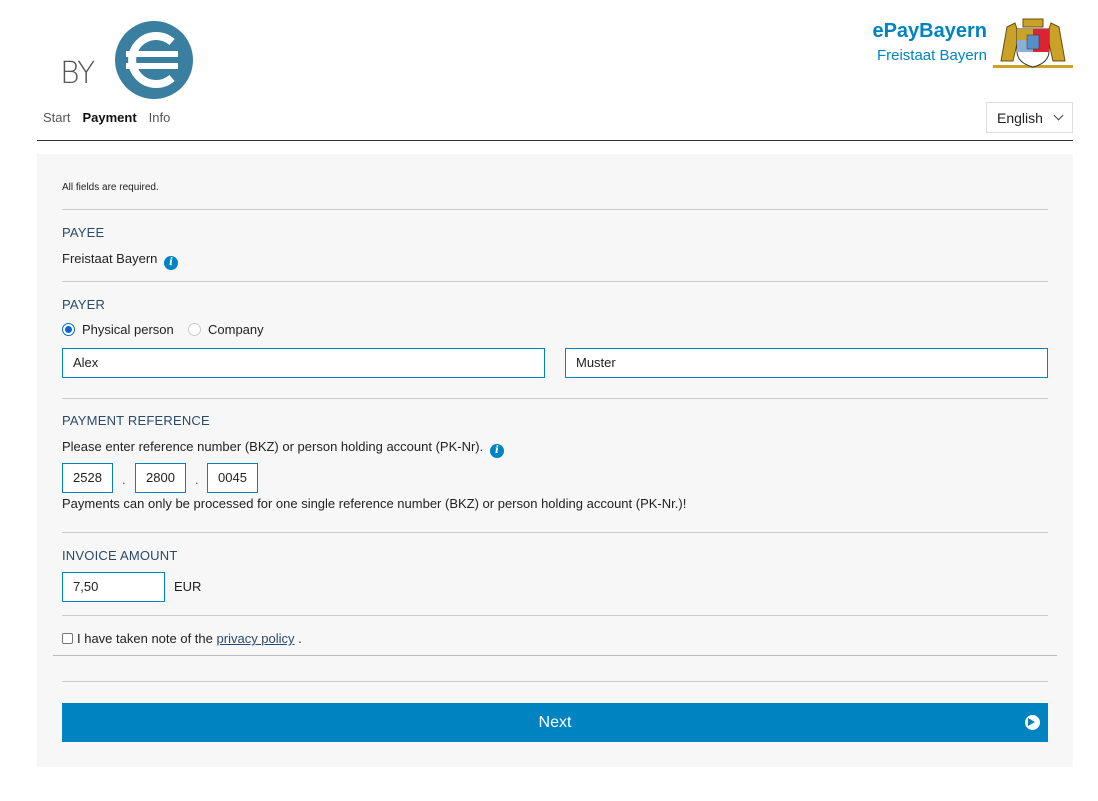 This screenshot has height=801, width=1098. What do you see at coordinates (1020, 117) in the screenshot?
I see `language-label: English` at bounding box center [1020, 117].